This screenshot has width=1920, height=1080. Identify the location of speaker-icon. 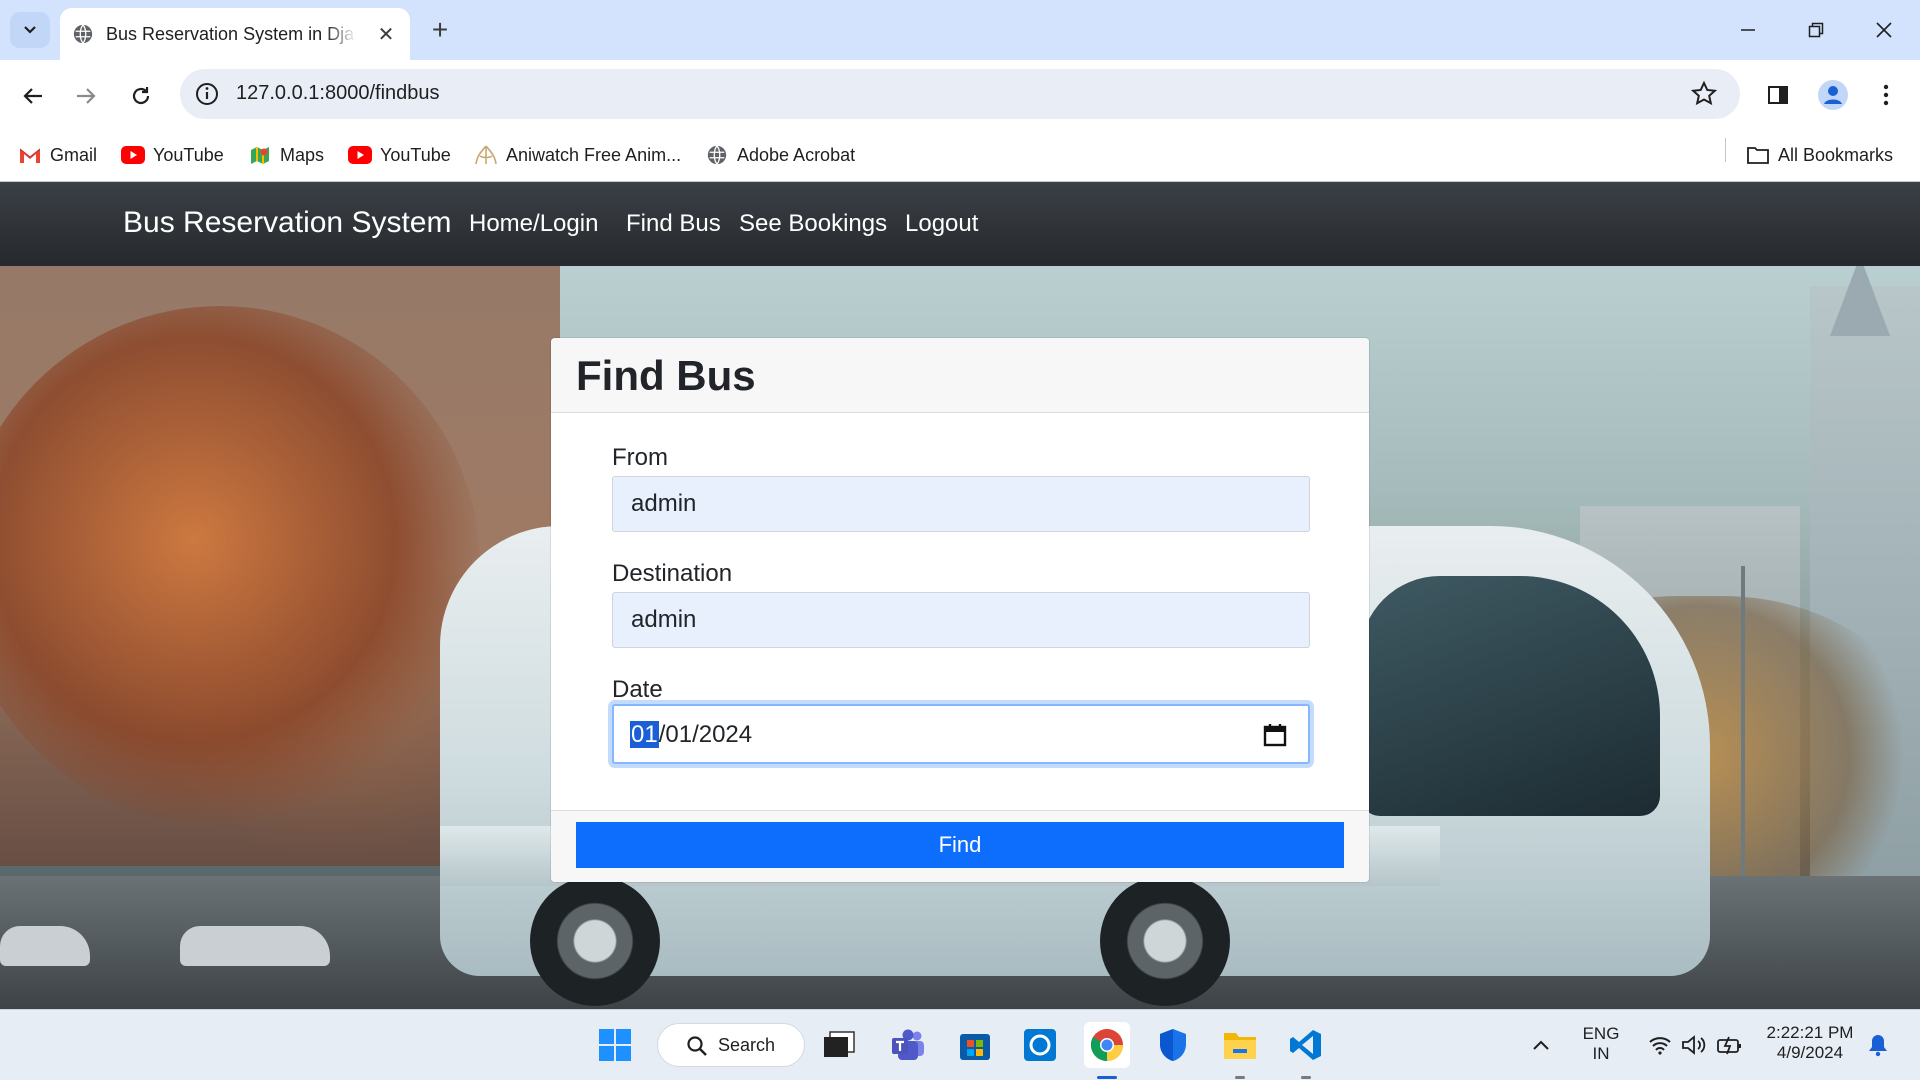
(1694, 1045).